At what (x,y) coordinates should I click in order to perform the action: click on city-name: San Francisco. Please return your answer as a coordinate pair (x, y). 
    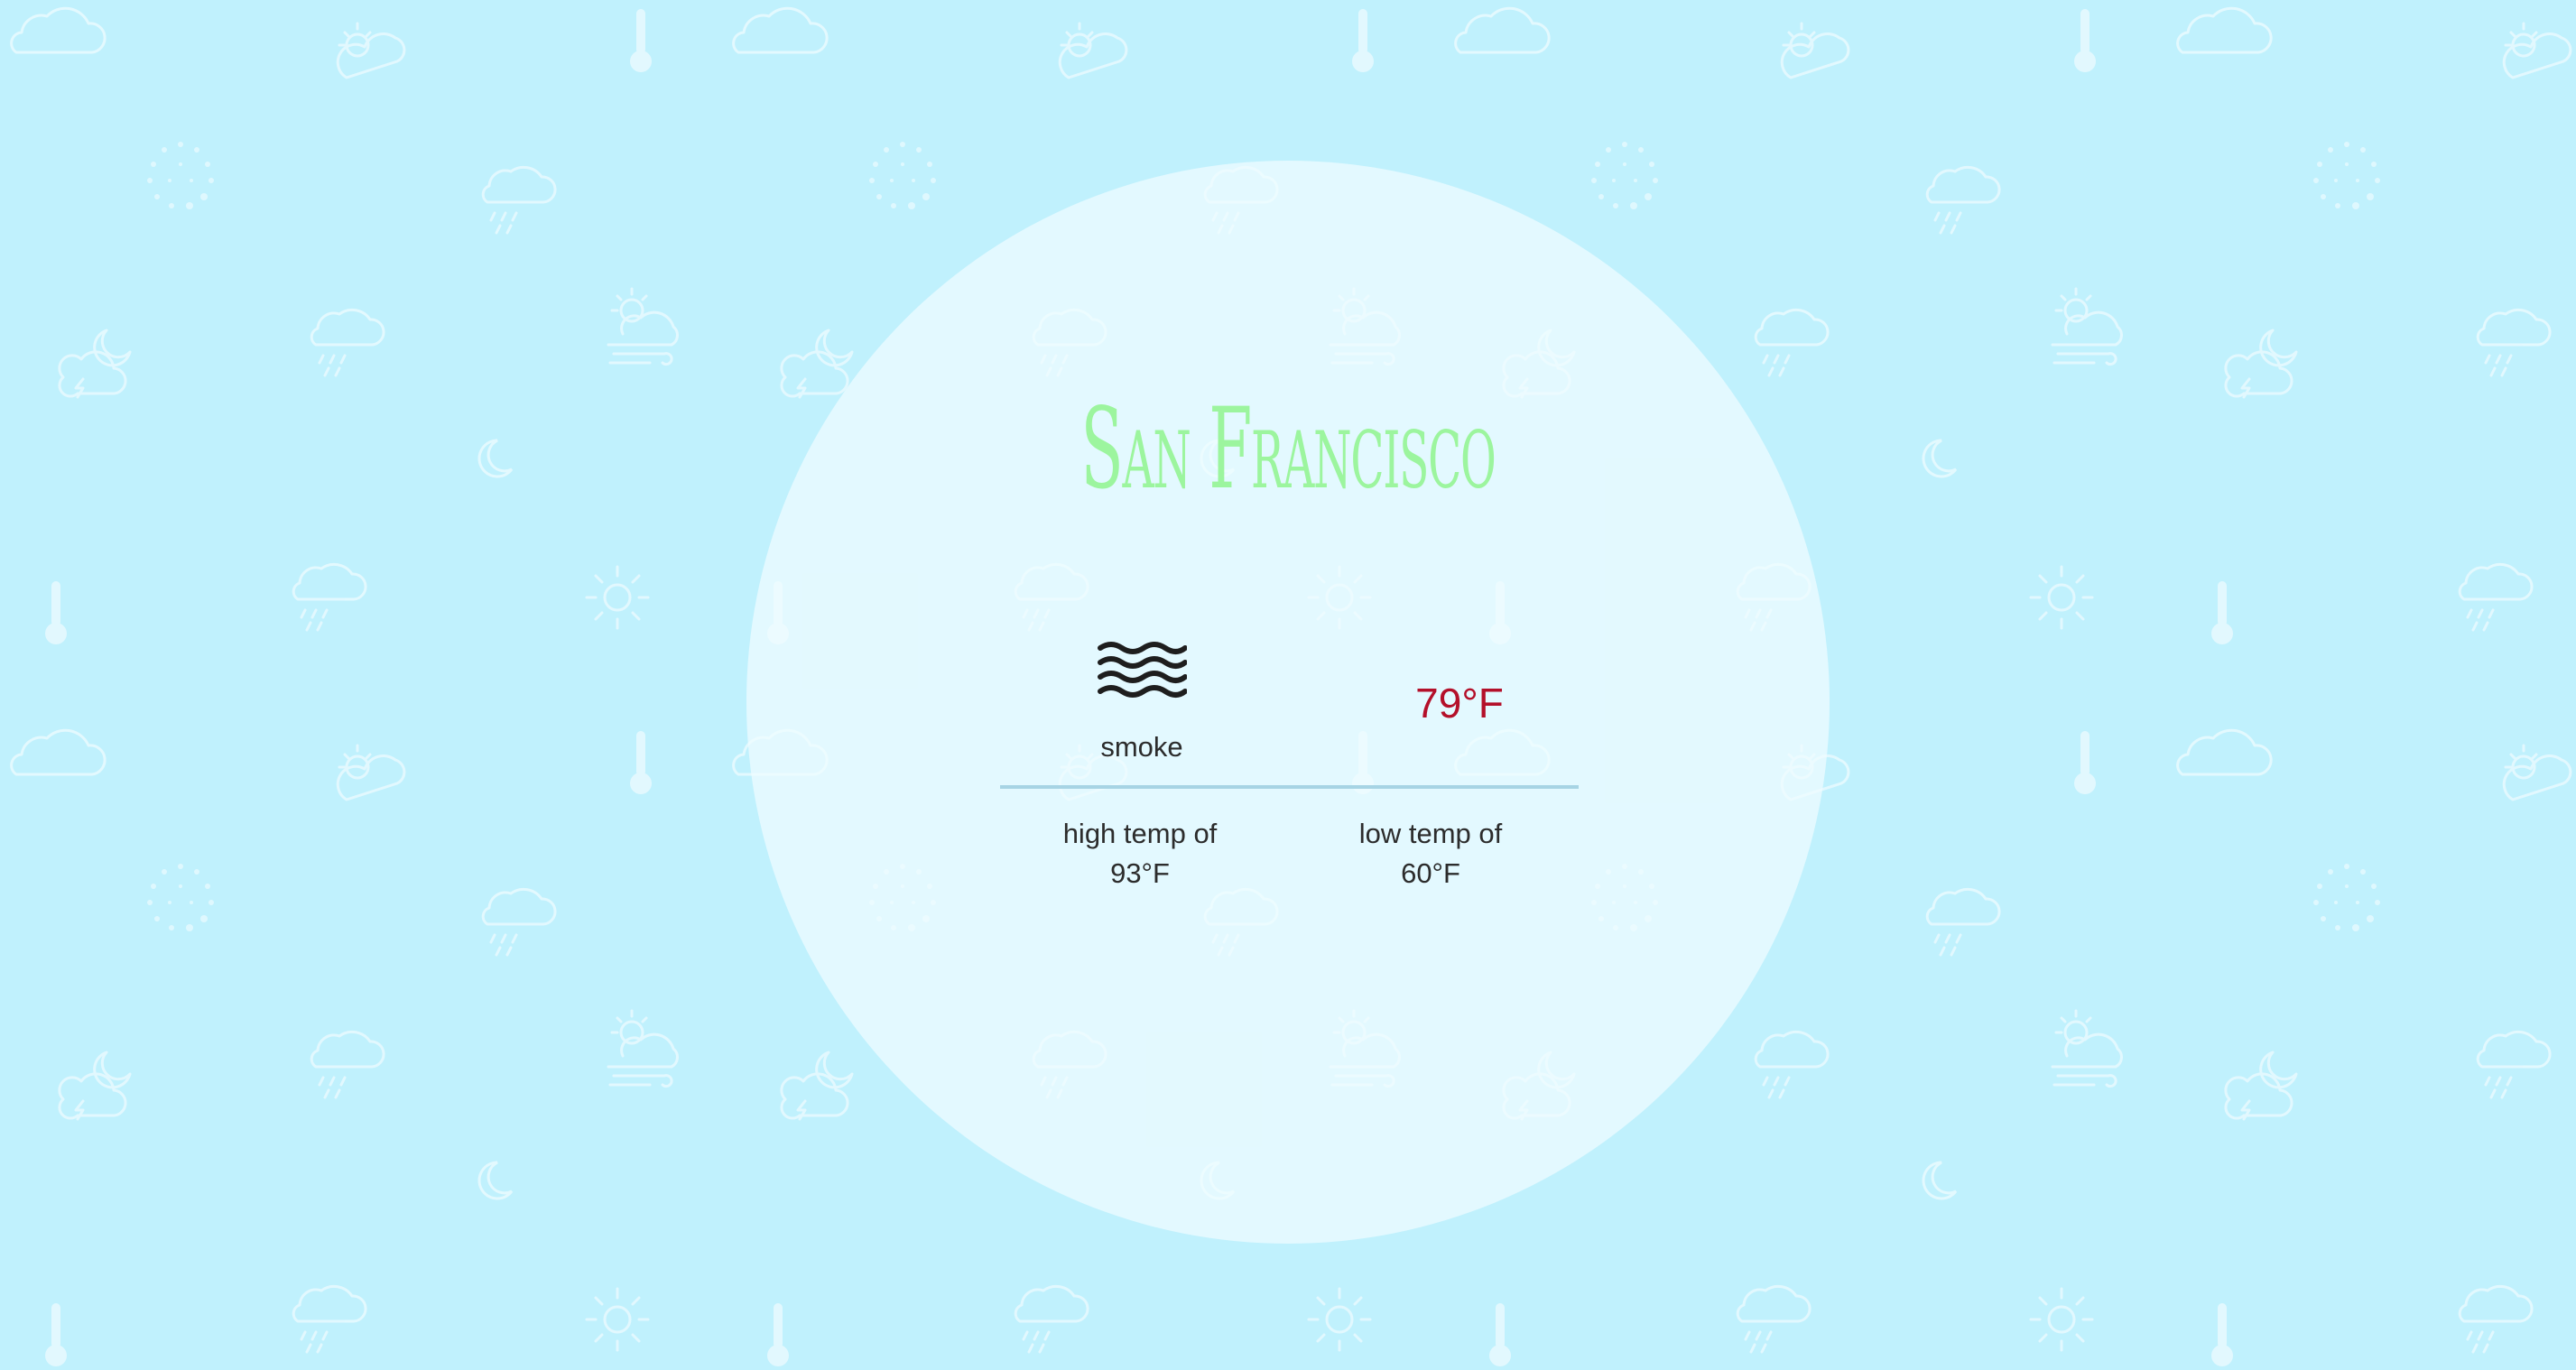
    Looking at the image, I should click on (1288, 449).